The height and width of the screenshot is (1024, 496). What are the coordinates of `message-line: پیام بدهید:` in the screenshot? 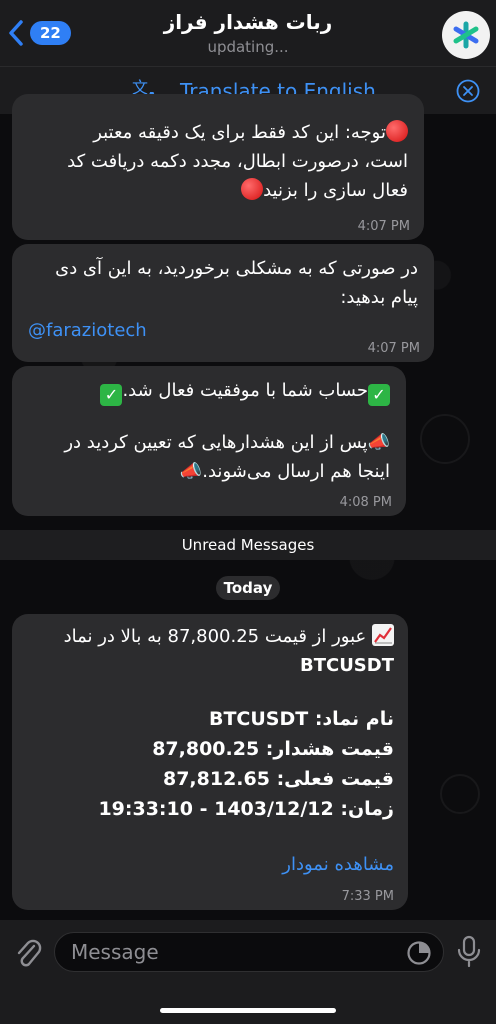 It's located at (379, 297).